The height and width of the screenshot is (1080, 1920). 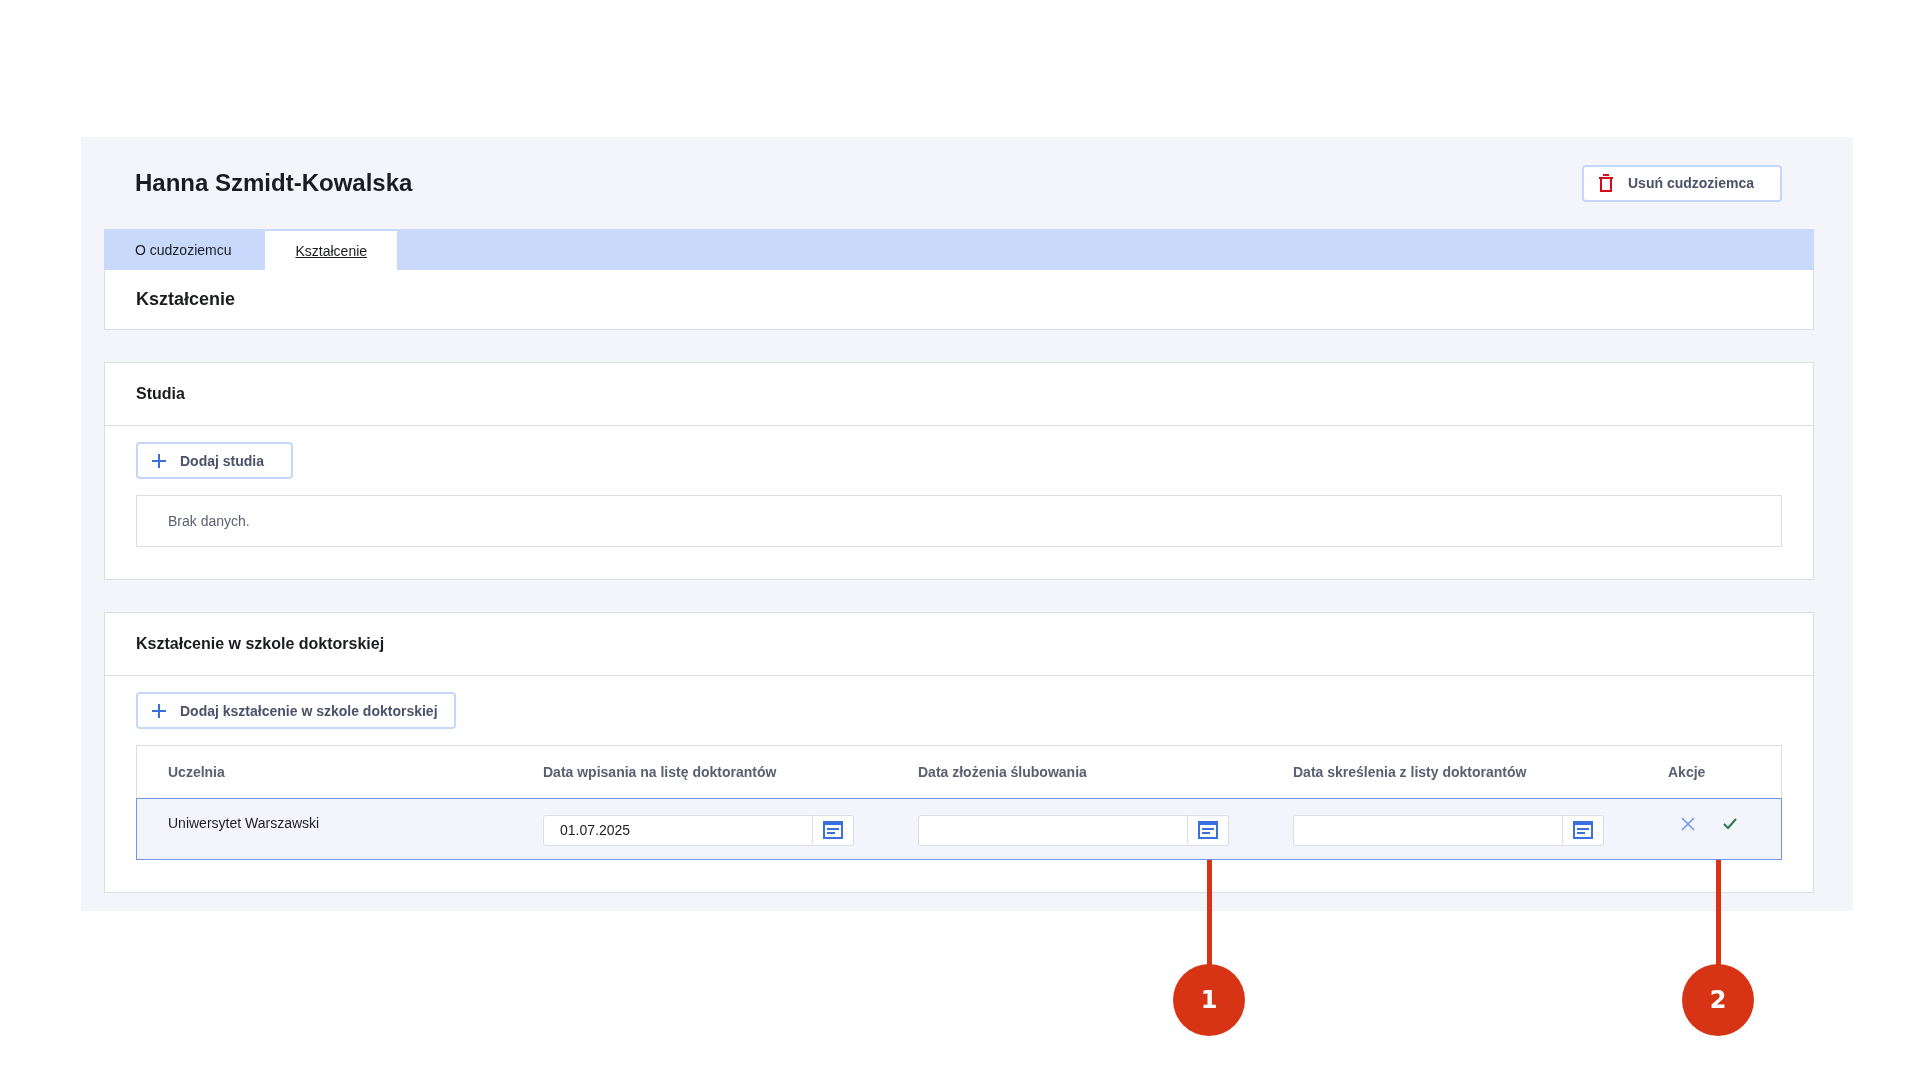 What do you see at coordinates (260, 644) in the screenshot?
I see `card-title: Kształcenie w szkole doktorskiej` at bounding box center [260, 644].